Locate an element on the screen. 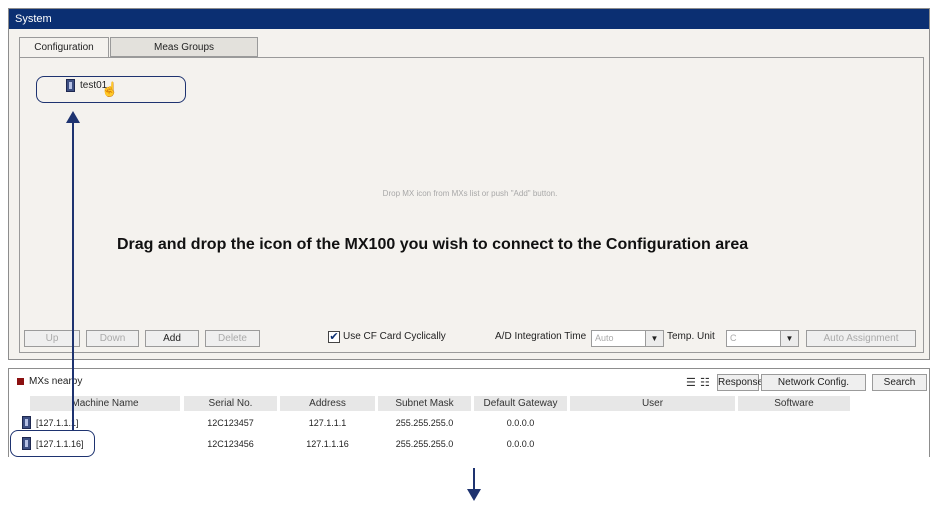  mx-device-icon is located at coordinates (26, 422).